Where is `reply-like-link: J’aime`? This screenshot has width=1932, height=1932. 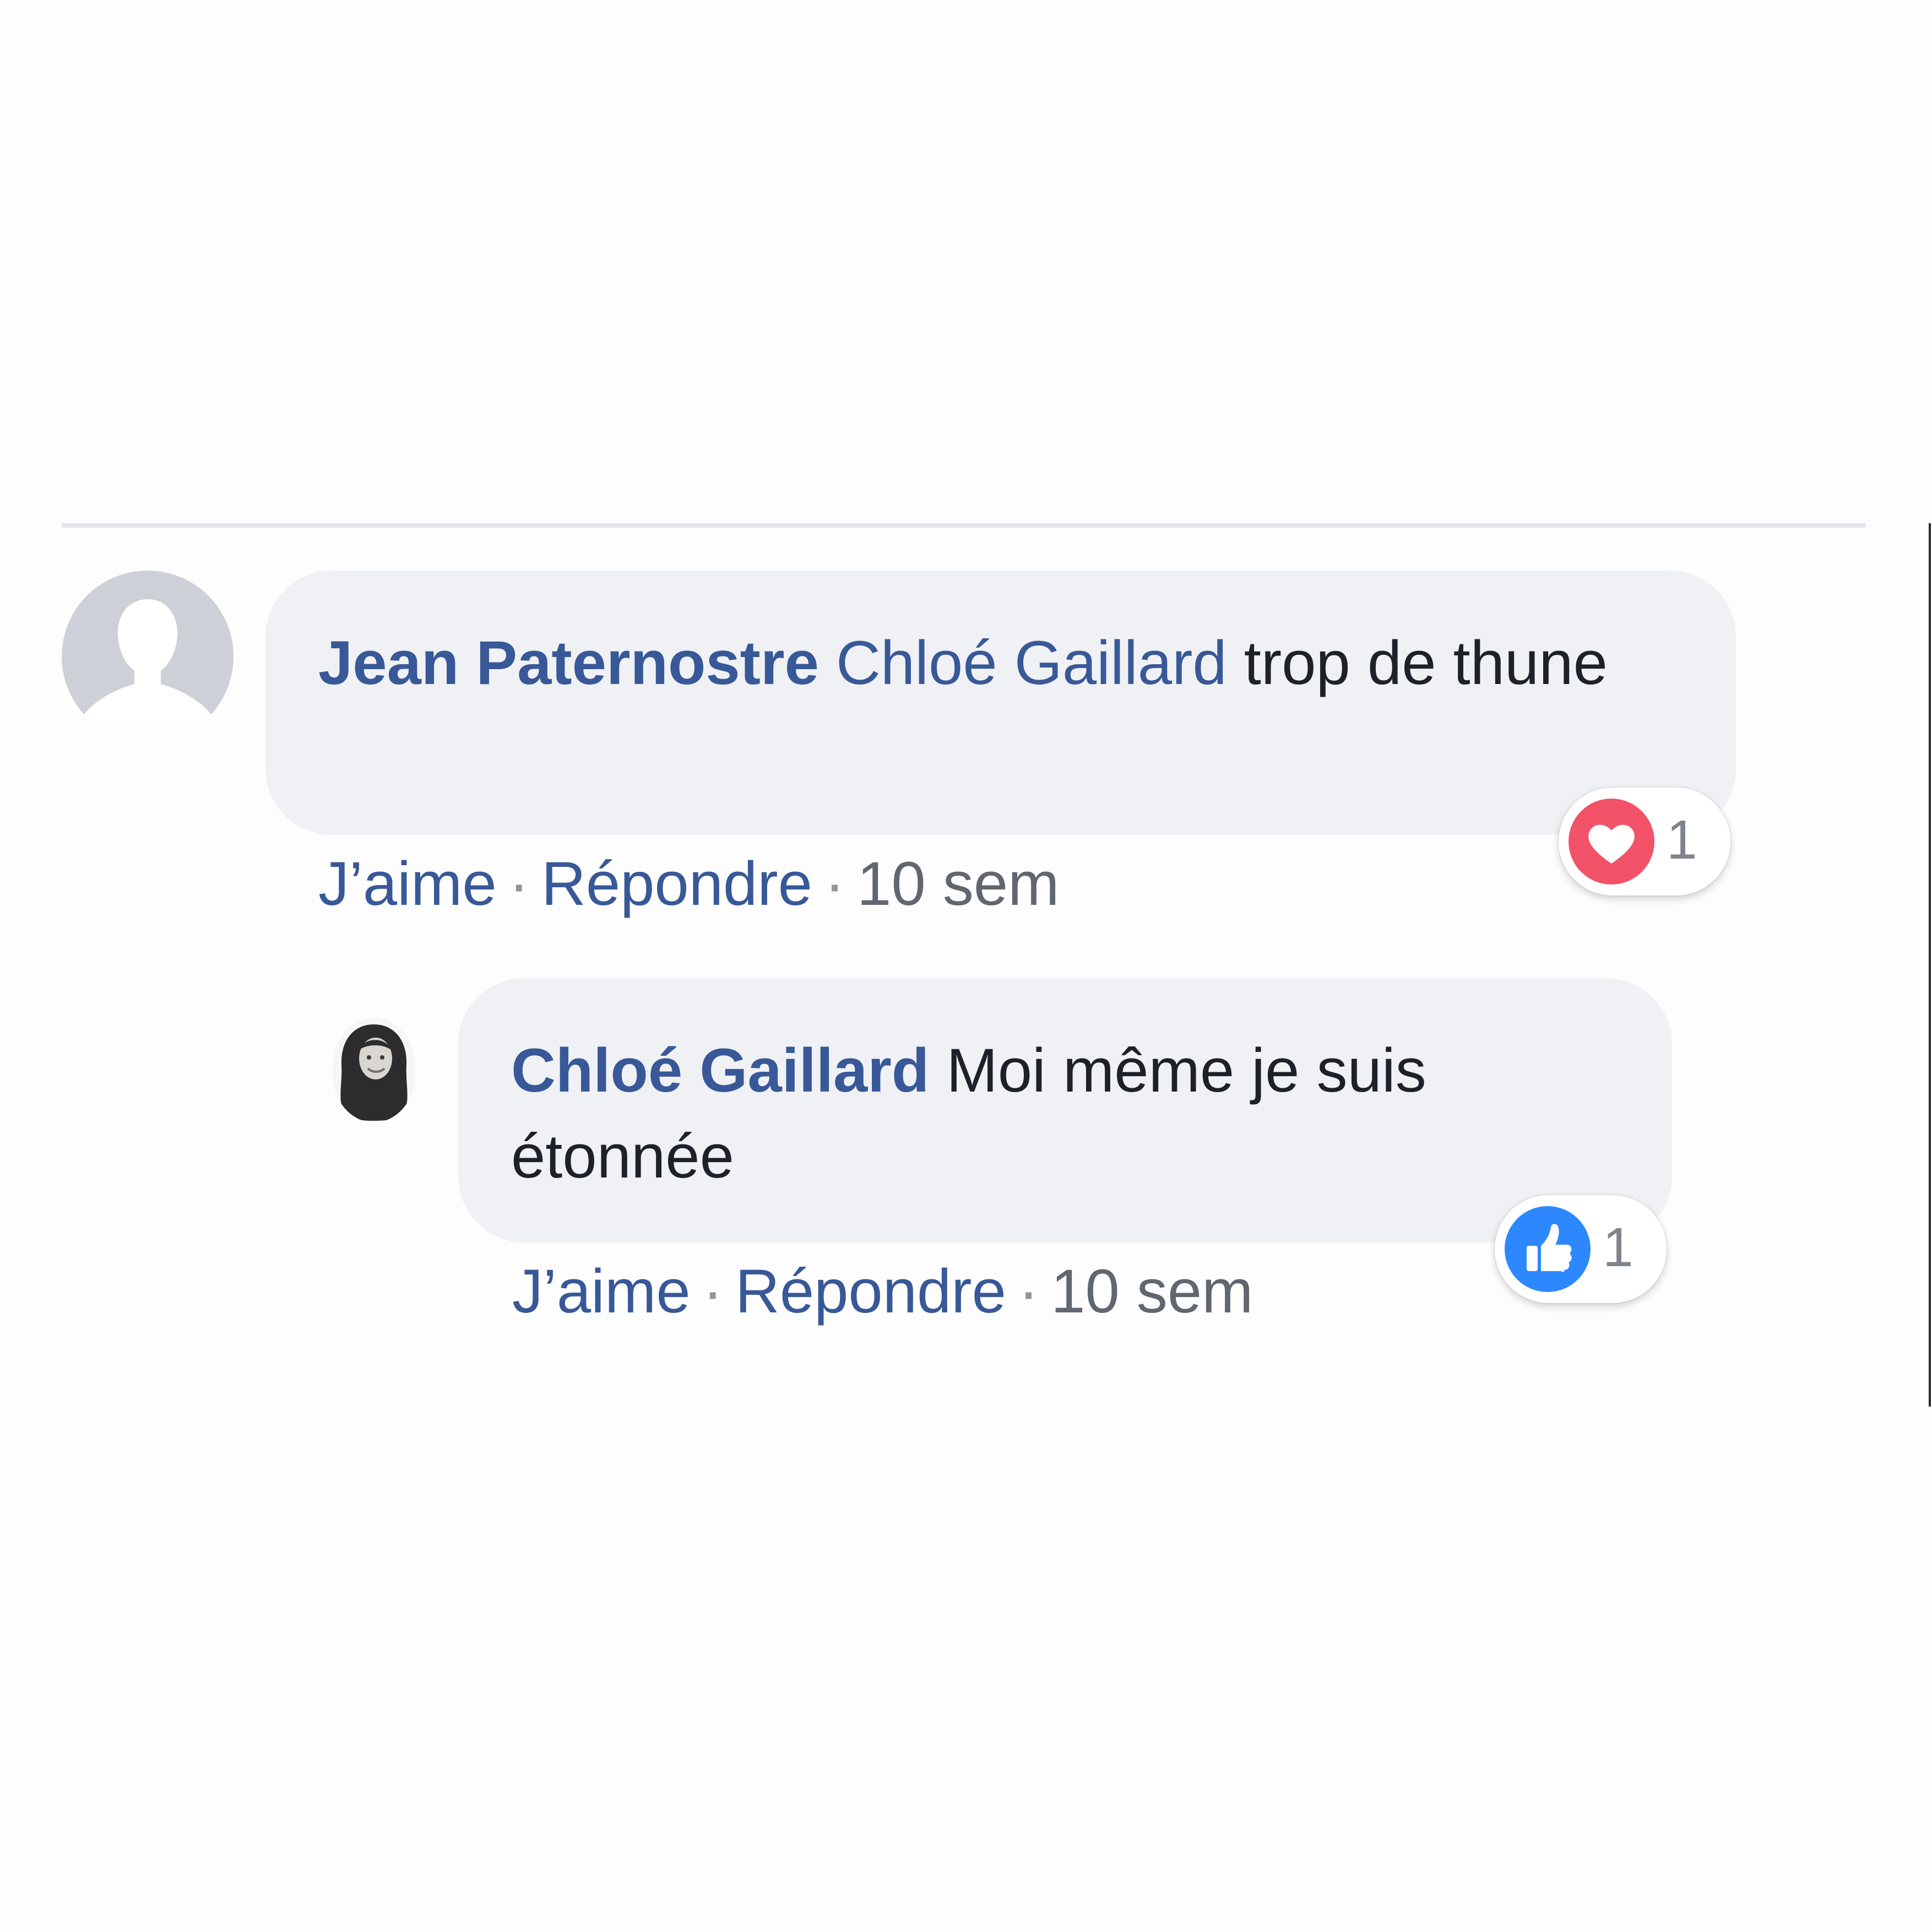
reply-like-link: J’aime is located at coordinates (601, 1291).